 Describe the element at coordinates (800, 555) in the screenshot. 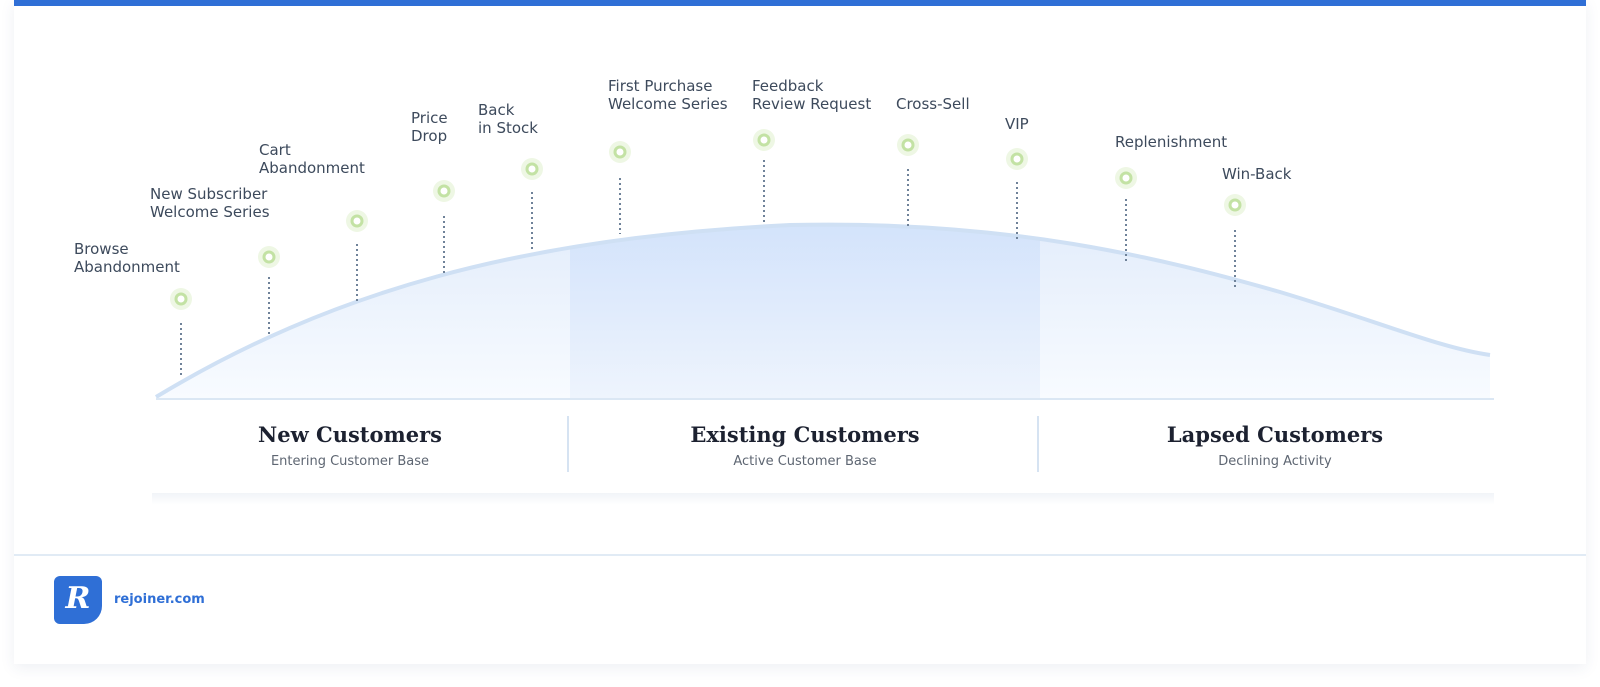

I see `footer-divider` at that location.